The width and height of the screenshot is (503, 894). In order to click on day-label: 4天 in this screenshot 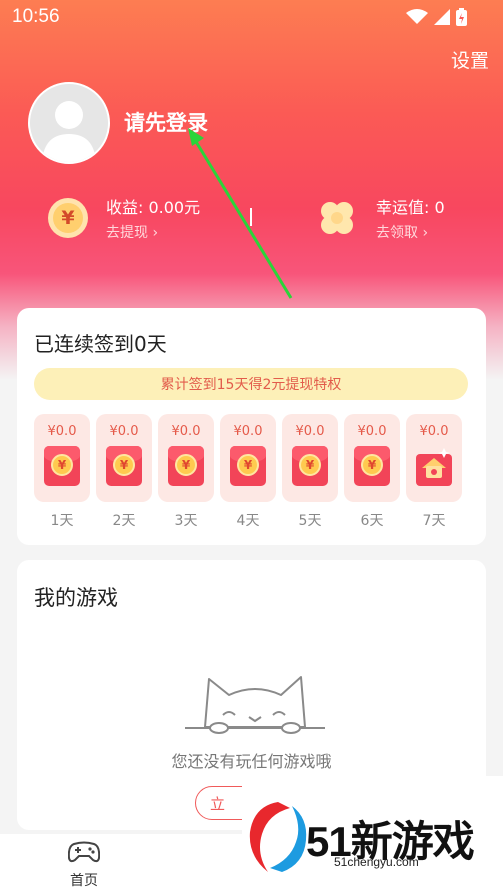, I will do `click(248, 521)`.